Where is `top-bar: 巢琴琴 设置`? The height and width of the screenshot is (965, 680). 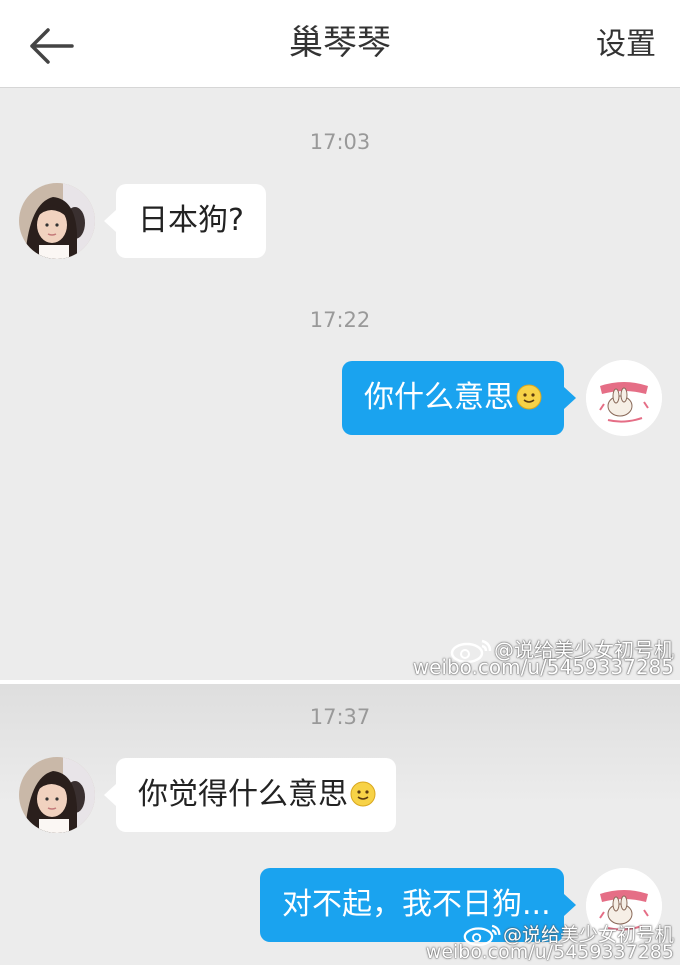
top-bar: 巢琴琴 设置 is located at coordinates (340, 44).